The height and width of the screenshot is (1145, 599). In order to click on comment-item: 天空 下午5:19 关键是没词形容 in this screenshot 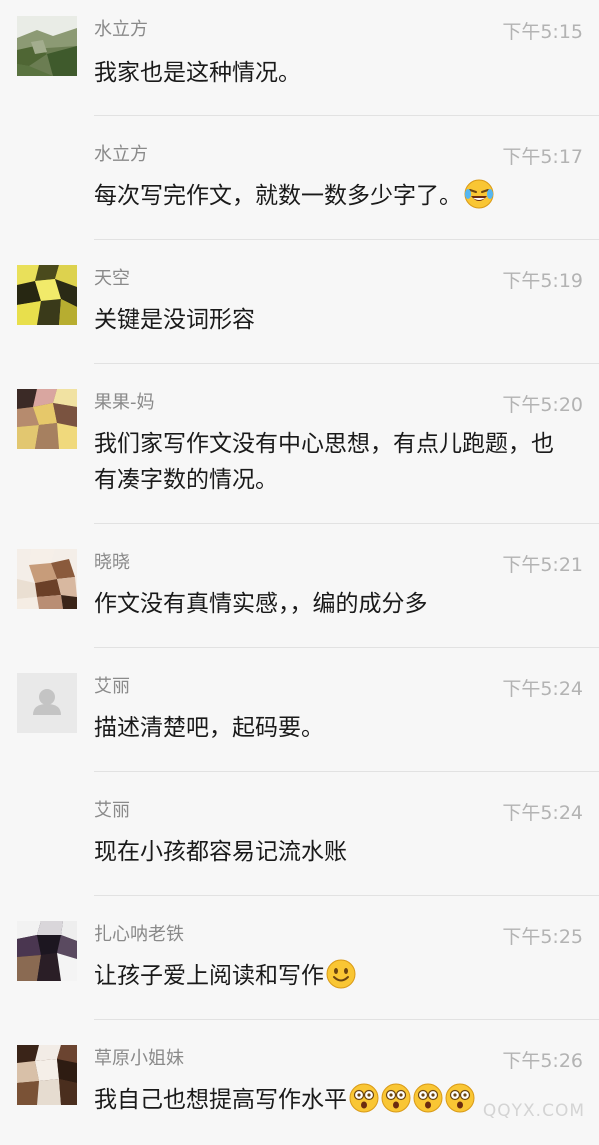, I will do `click(299, 302)`.